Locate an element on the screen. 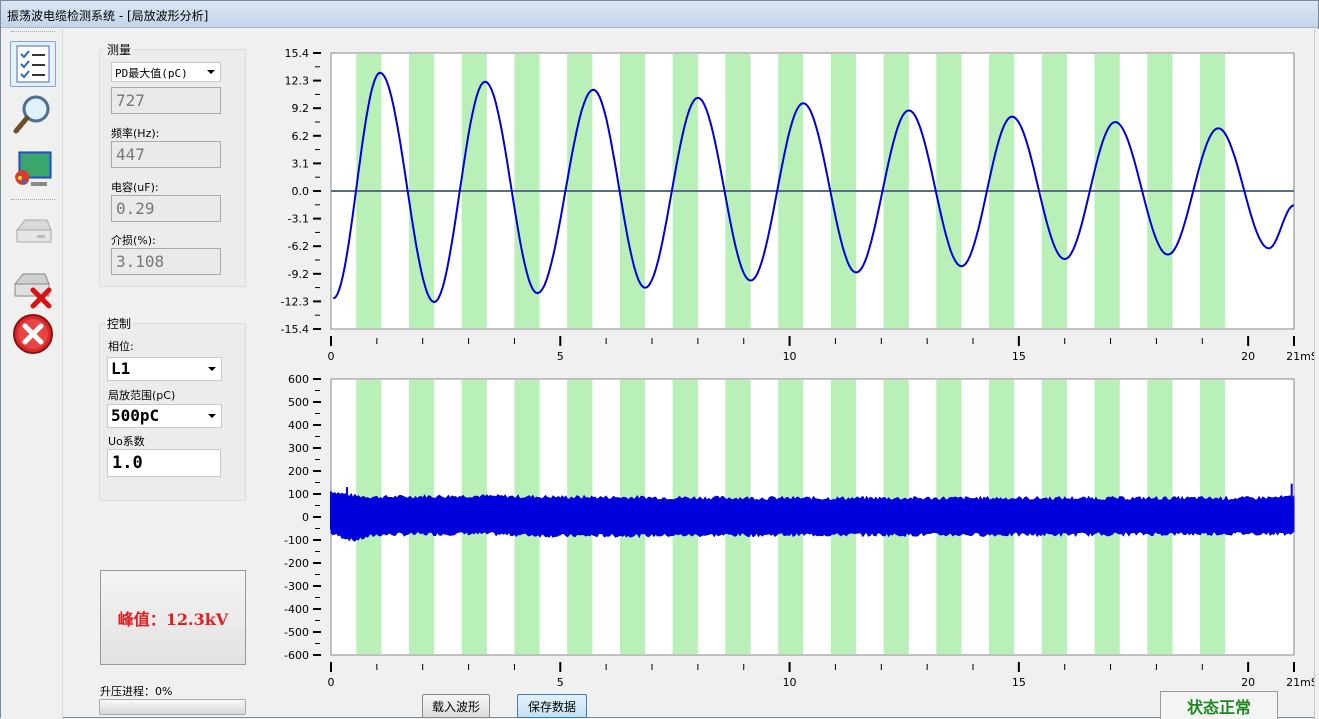 The height and width of the screenshot is (719, 1319). y-tick-label: -12.3 is located at coordinates (295, 301).